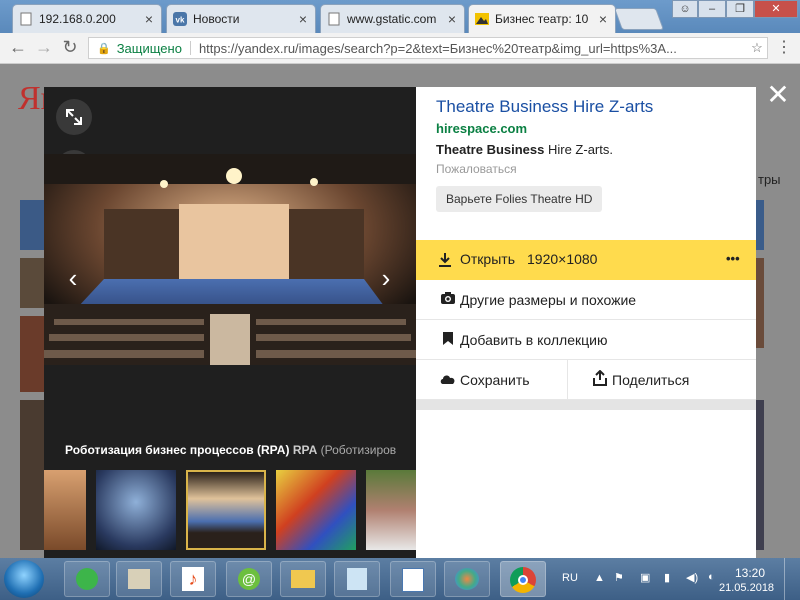 This screenshot has height=600, width=800. What do you see at coordinates (357, 579) in the screenshot?
I see `notepad-icon` at bounding box center [357, 579].